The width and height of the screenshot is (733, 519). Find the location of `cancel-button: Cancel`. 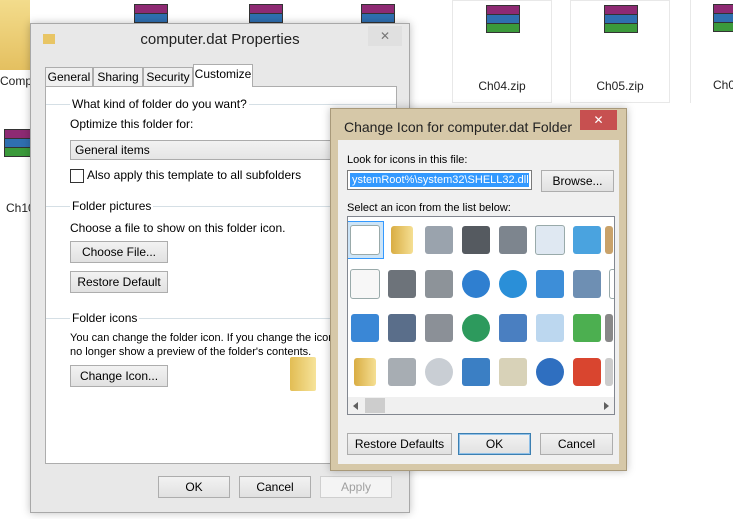

cancel-button: Cancel is located at coordinates (275, 487).